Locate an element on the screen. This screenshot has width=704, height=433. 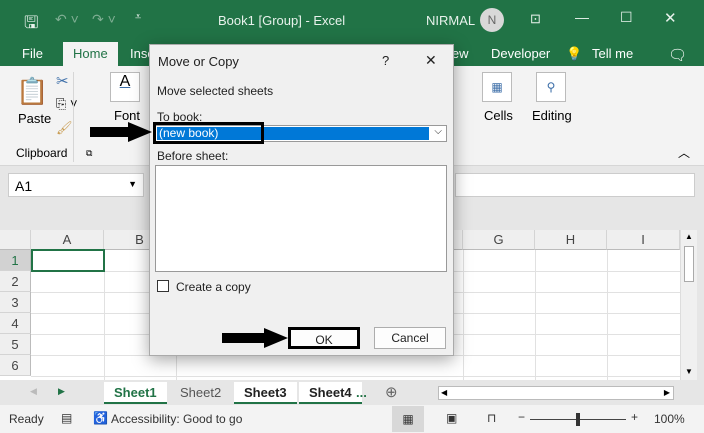
status-ready: Ready is located at coordinates (26, 419).